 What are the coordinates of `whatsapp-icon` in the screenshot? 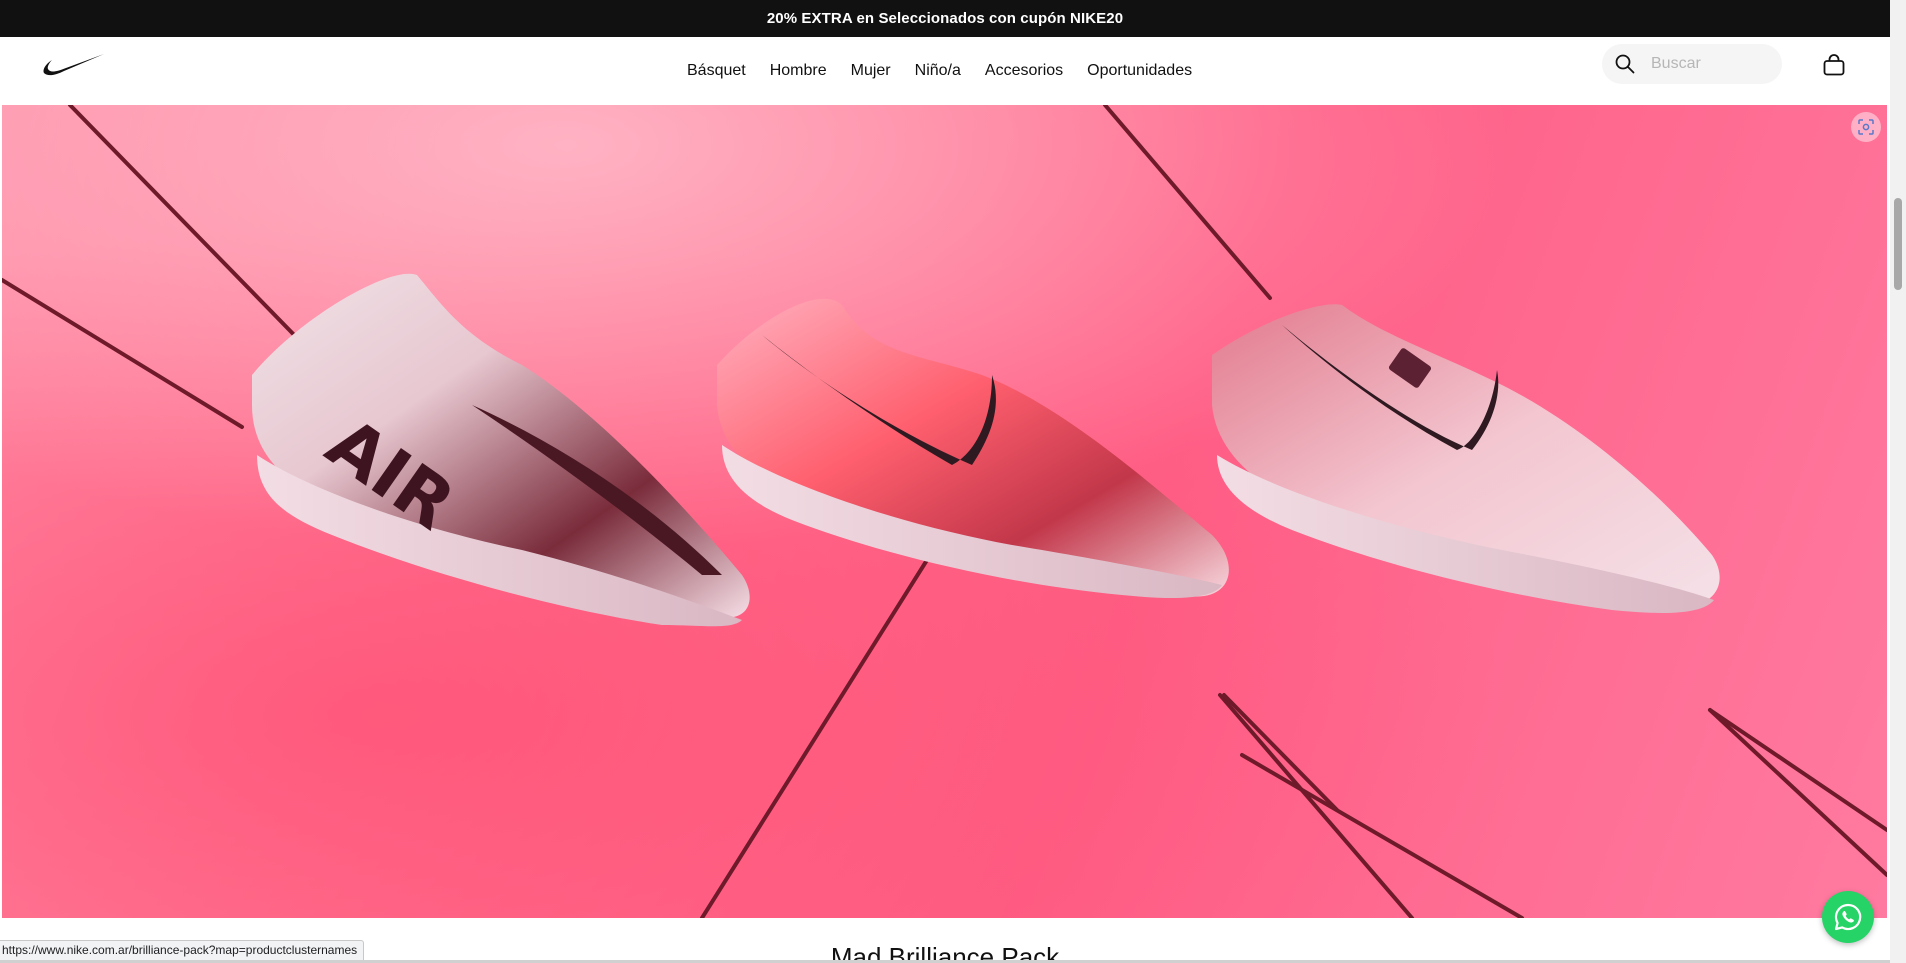 It's located at (1848, 917).